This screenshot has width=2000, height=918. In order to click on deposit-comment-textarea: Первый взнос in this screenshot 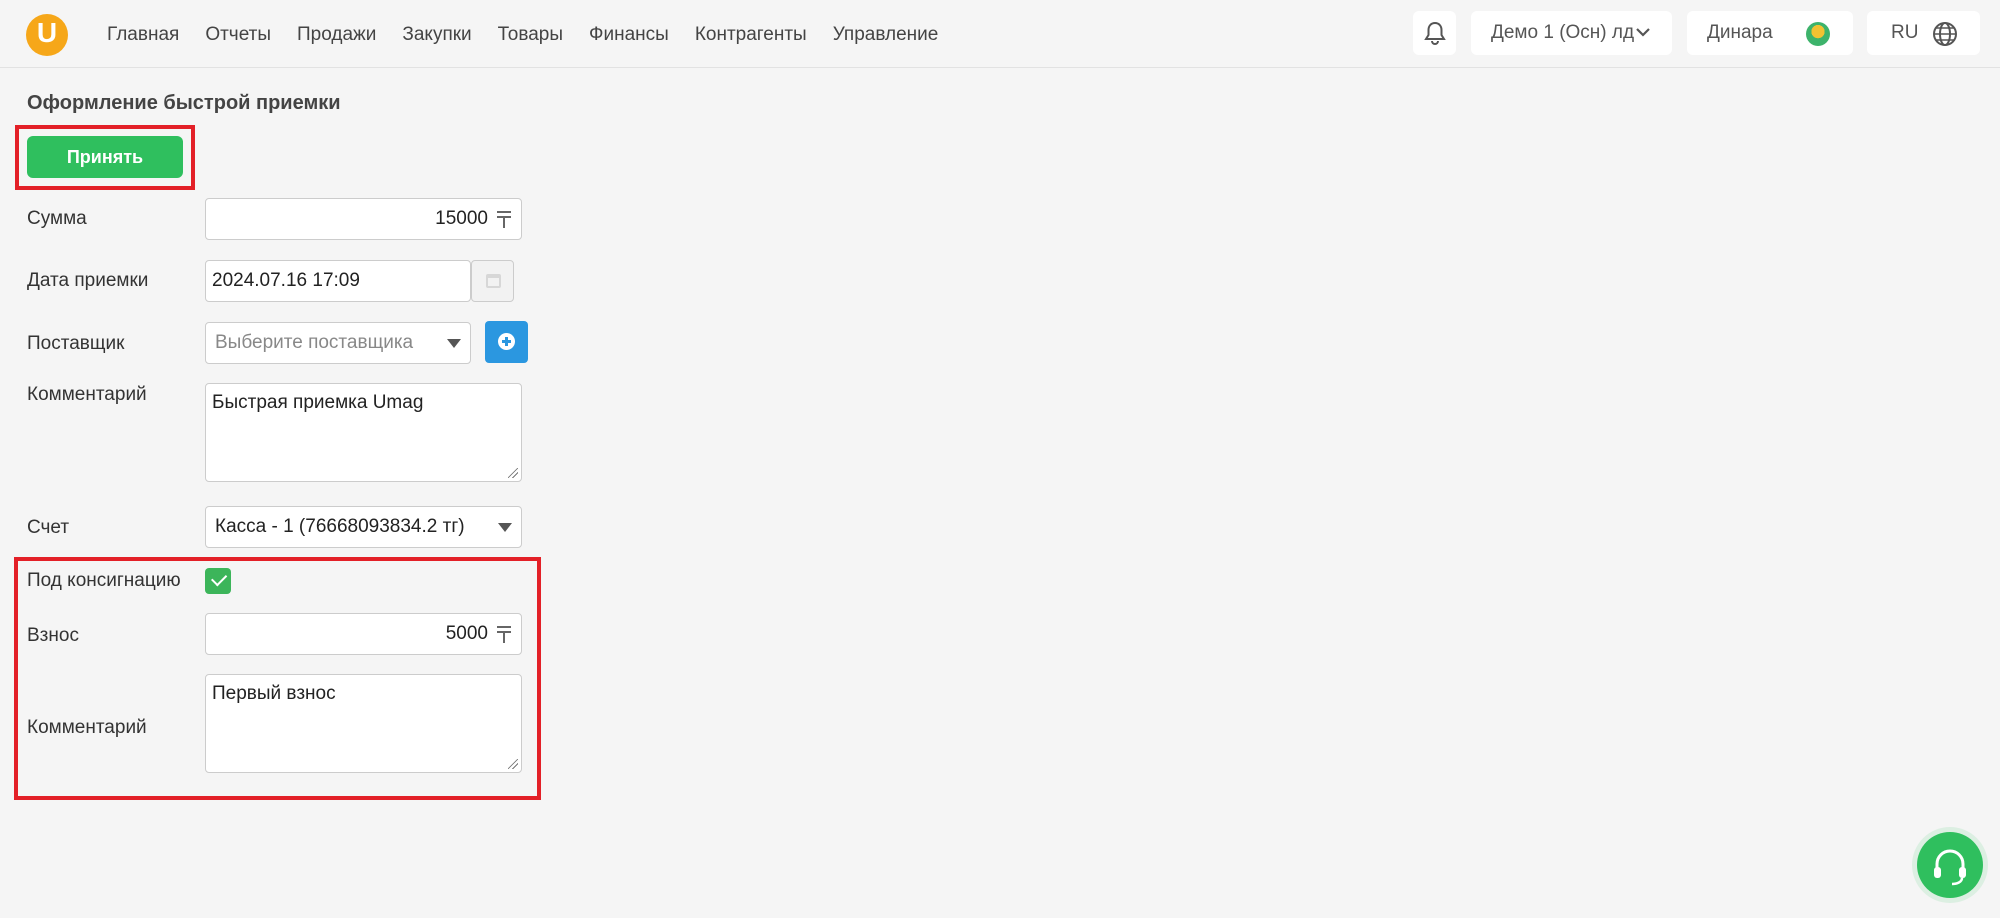, I will do `click(363, 723)`.